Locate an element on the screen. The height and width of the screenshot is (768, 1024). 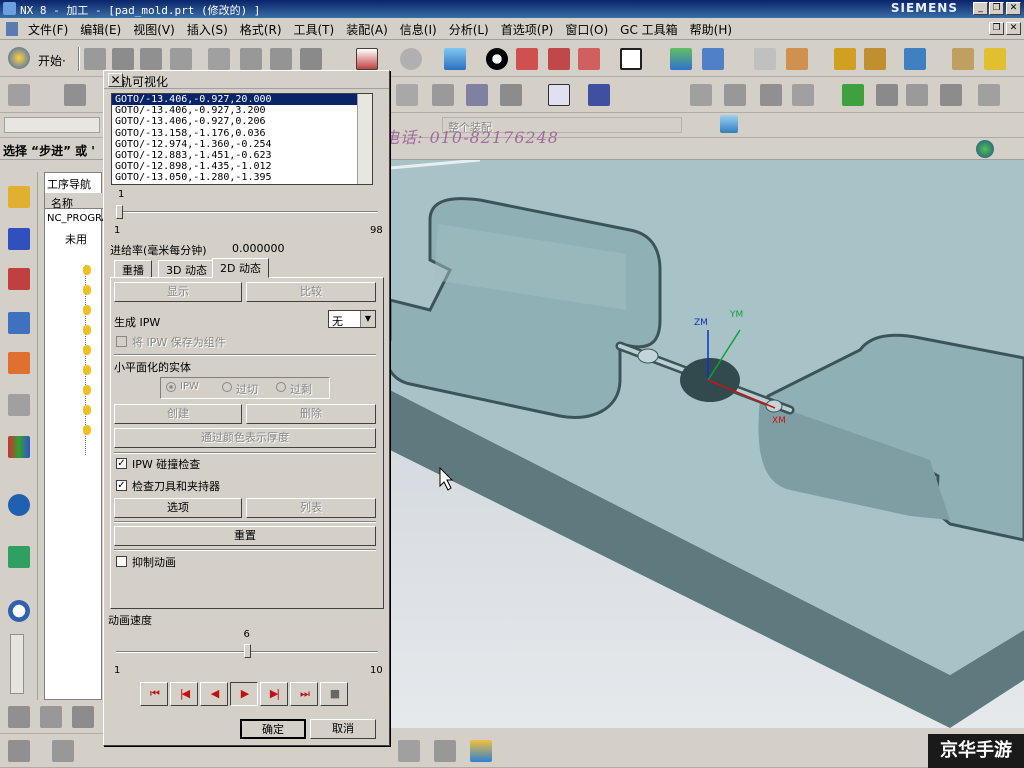
tab-2d-dynamic: 2D 动态 is located at coordinates (240, 268).